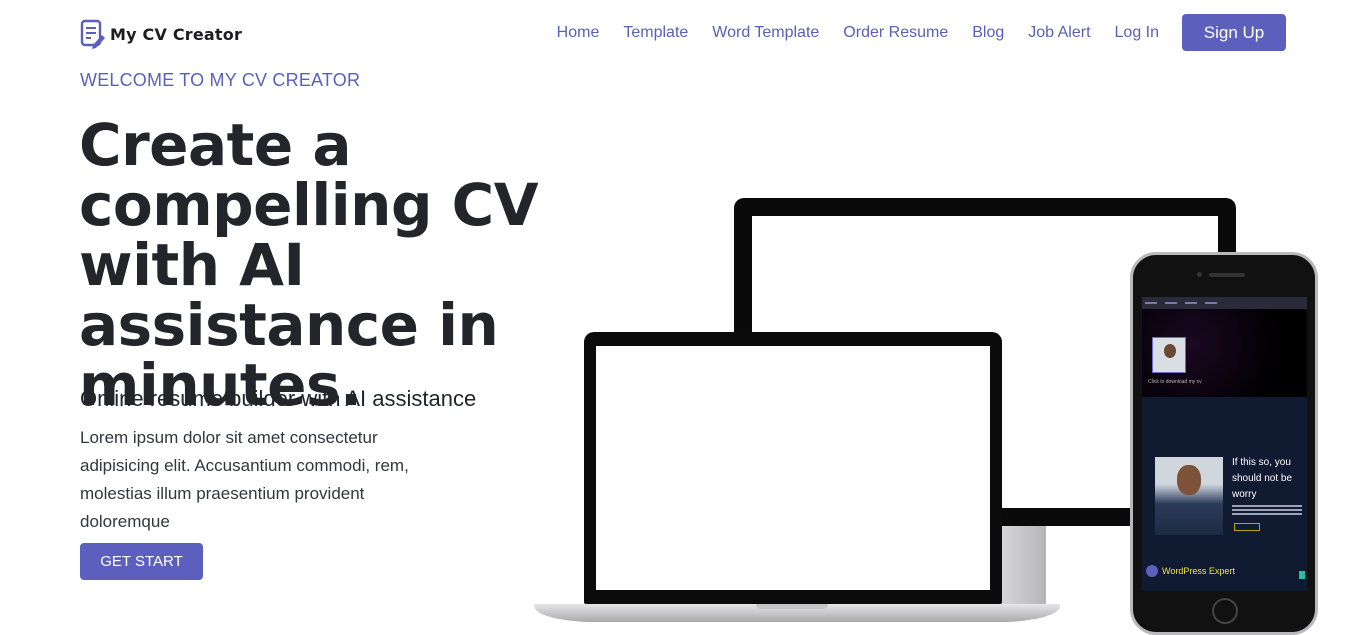 The height and width of the screenshot is (635, 1365). What do you see at coordinates (1137, 33) in the screenshot?
I see `nav-link-login: Log In` at bounding box center [1137, 33].